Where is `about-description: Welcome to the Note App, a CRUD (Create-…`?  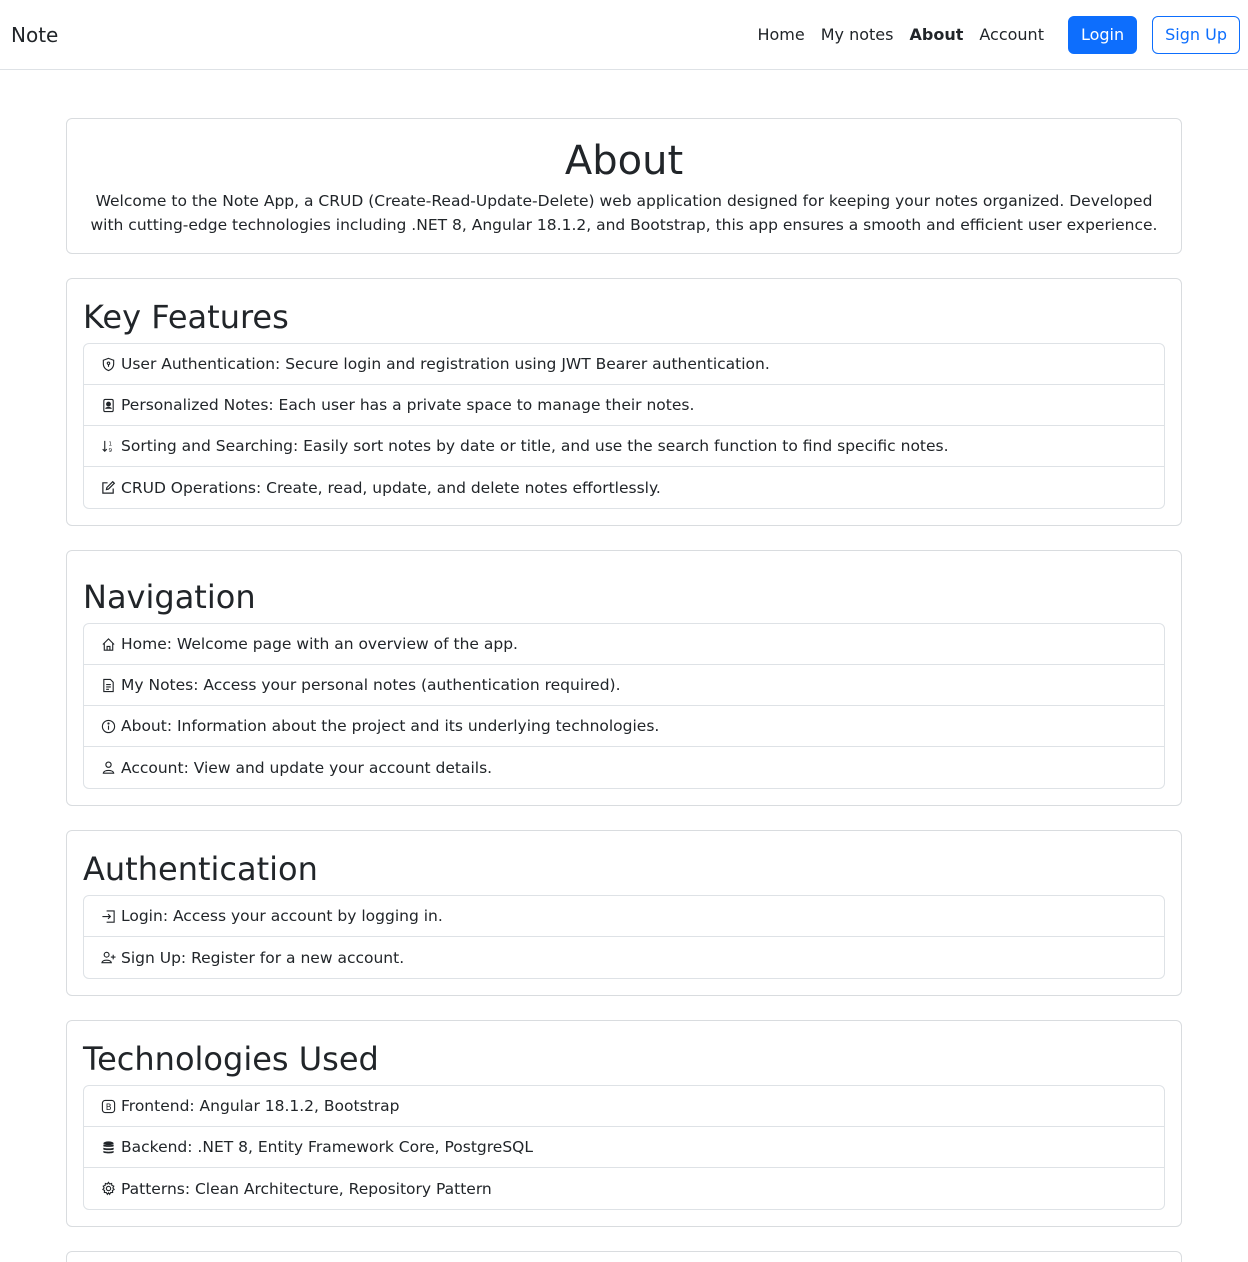
about-description: Welcome to the Note App, a CRUD (Create-… is located at coordinates (624, 213).